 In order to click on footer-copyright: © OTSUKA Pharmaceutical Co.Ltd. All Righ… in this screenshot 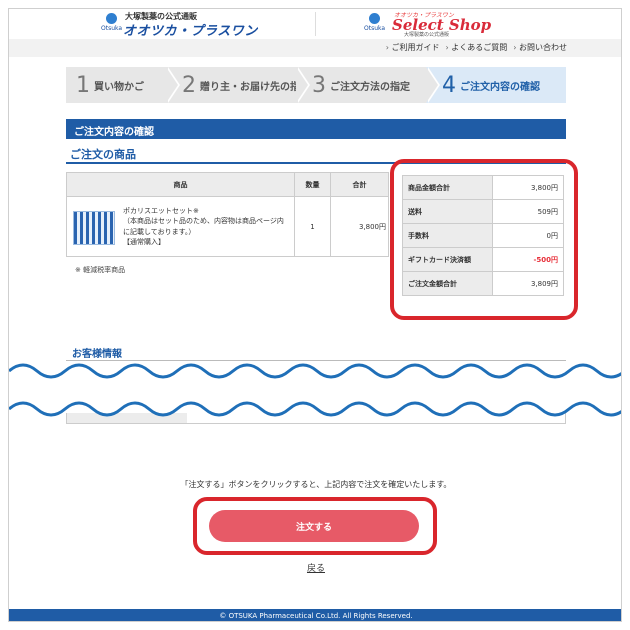, I will do `click(315, 615)`.